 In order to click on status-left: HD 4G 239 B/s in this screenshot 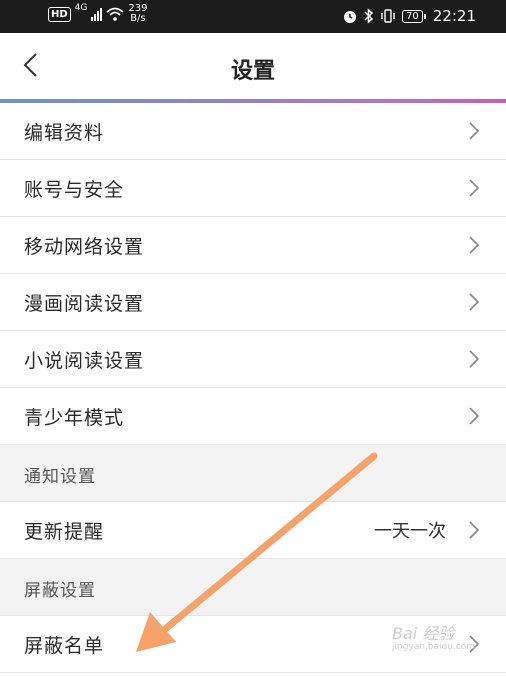, I will do `click(97, 13)`.